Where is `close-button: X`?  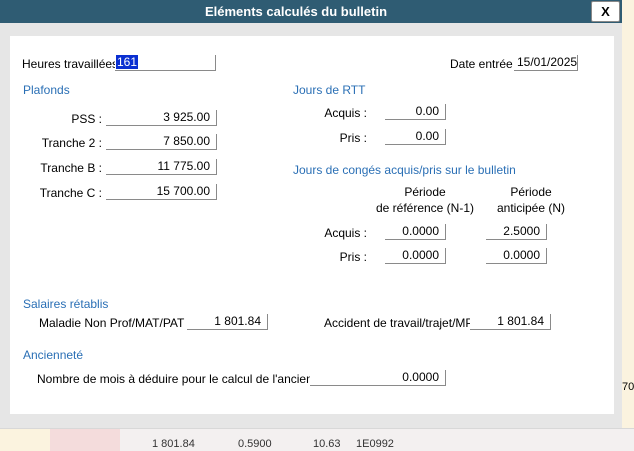
close-button: X is located at coordinates (605, 11).